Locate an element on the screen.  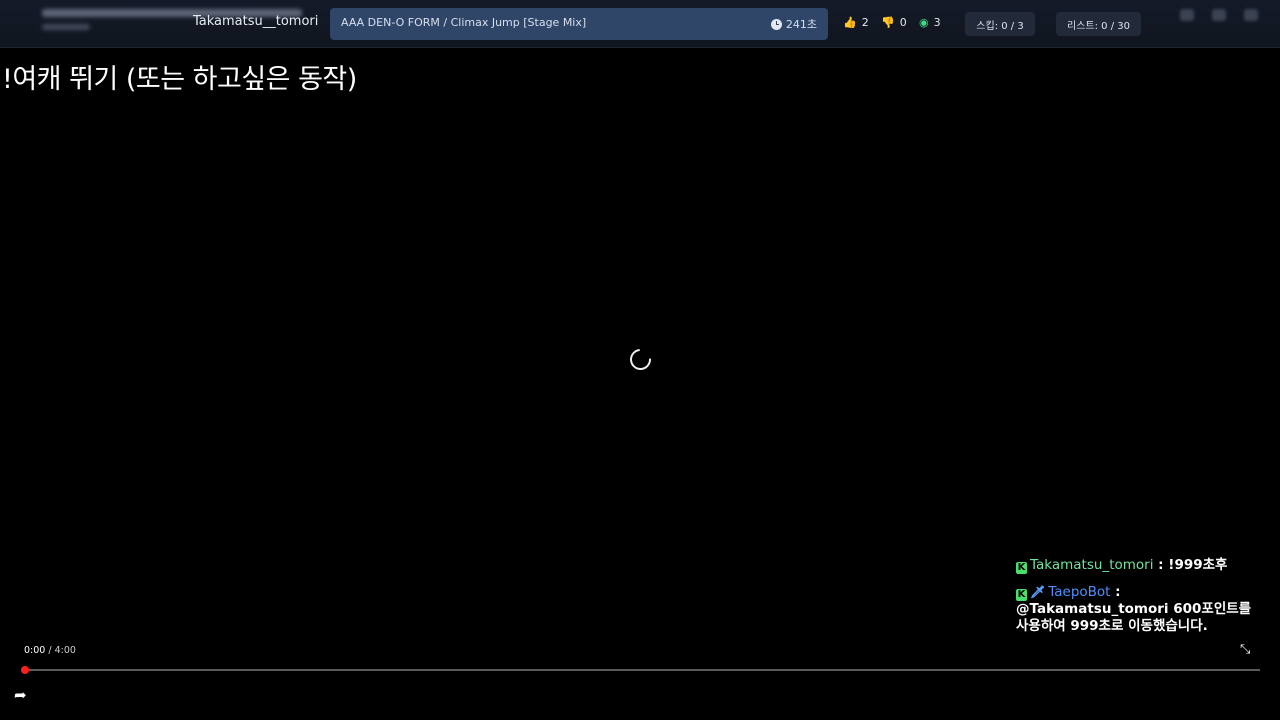
chat-username: Takamatsu_tomori is located at coordinates (1092, 565).